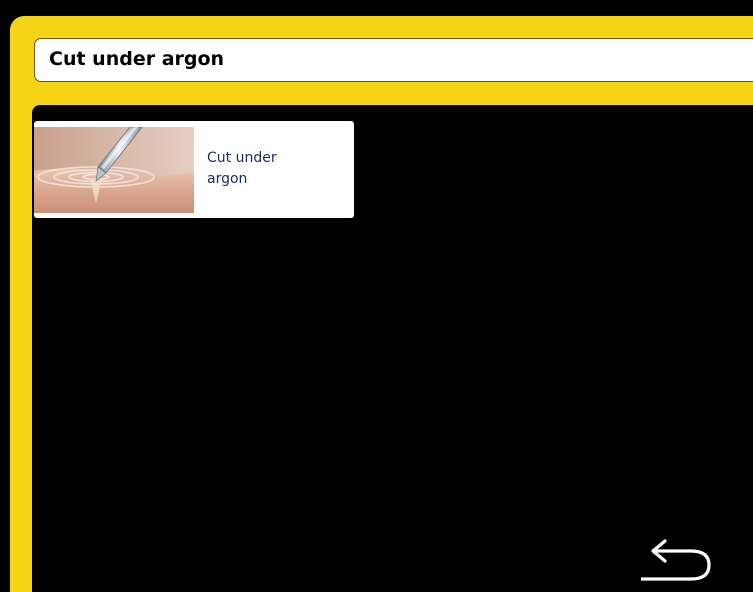 The image size is (753, 592). What do you see at coordinates (137, 59) in the screenshot?
I see `page-title: Cut under argon` at bounding box center [137, 59].